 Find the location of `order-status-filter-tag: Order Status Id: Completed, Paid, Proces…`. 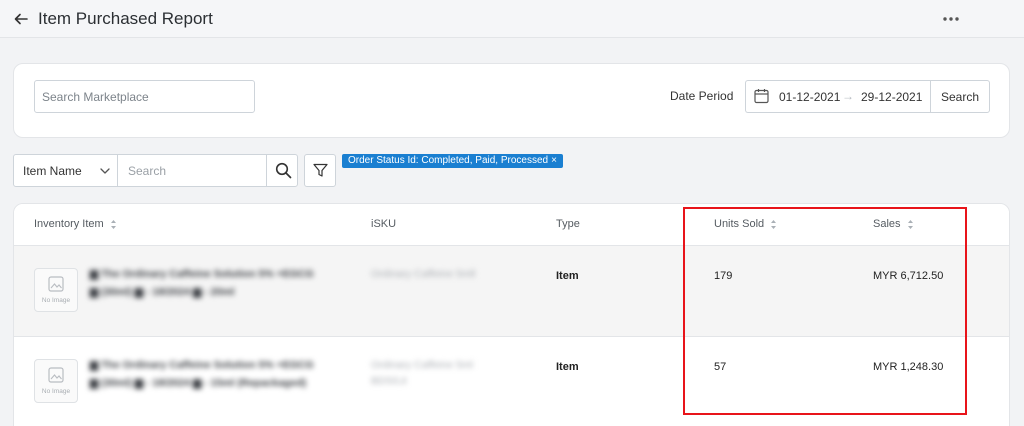

order-status-filter-tag: Order Status Id: Completed, Paid, Proces… is located at coordinates (452, 161).